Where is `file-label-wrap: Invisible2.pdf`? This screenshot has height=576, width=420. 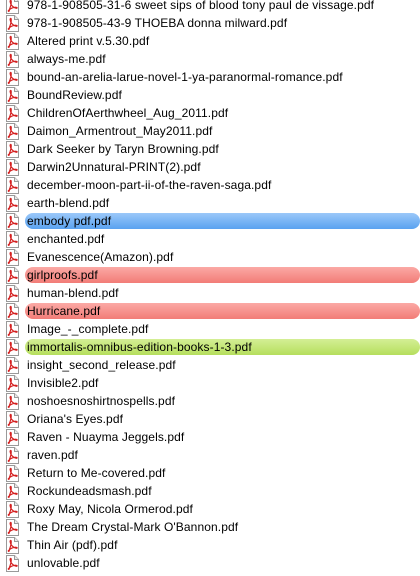 file-label-wrap: Invisible2.pdf is located at coordinates (64, 383).